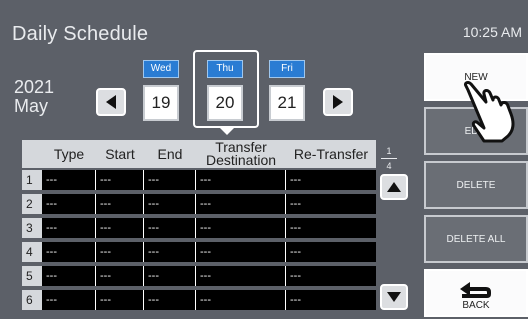 Image resolution: width=528 pixels, height=319 pixels. Describe the element at coordinates (32, 228) in the screenshot. I see `row-number: 3` at that location.